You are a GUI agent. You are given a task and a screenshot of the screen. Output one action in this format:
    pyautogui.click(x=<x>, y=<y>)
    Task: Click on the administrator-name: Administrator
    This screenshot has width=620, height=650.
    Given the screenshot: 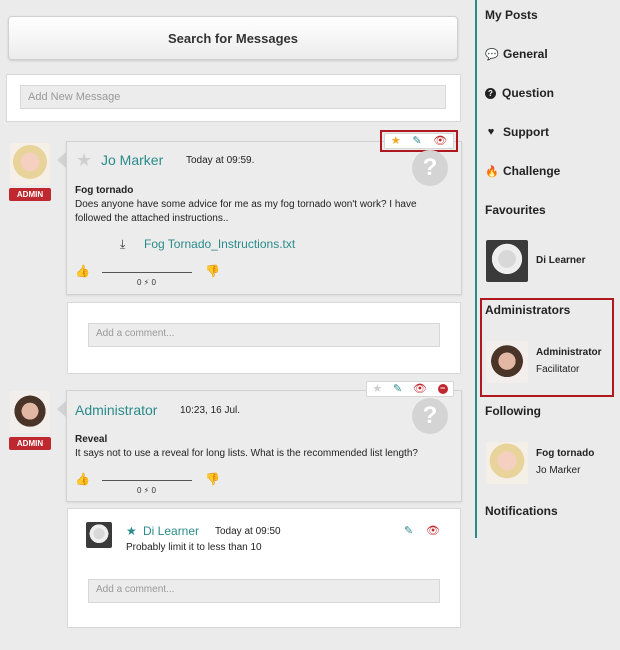 What is the action you would take?
    pyautogui.click(x=569, y=352)
    